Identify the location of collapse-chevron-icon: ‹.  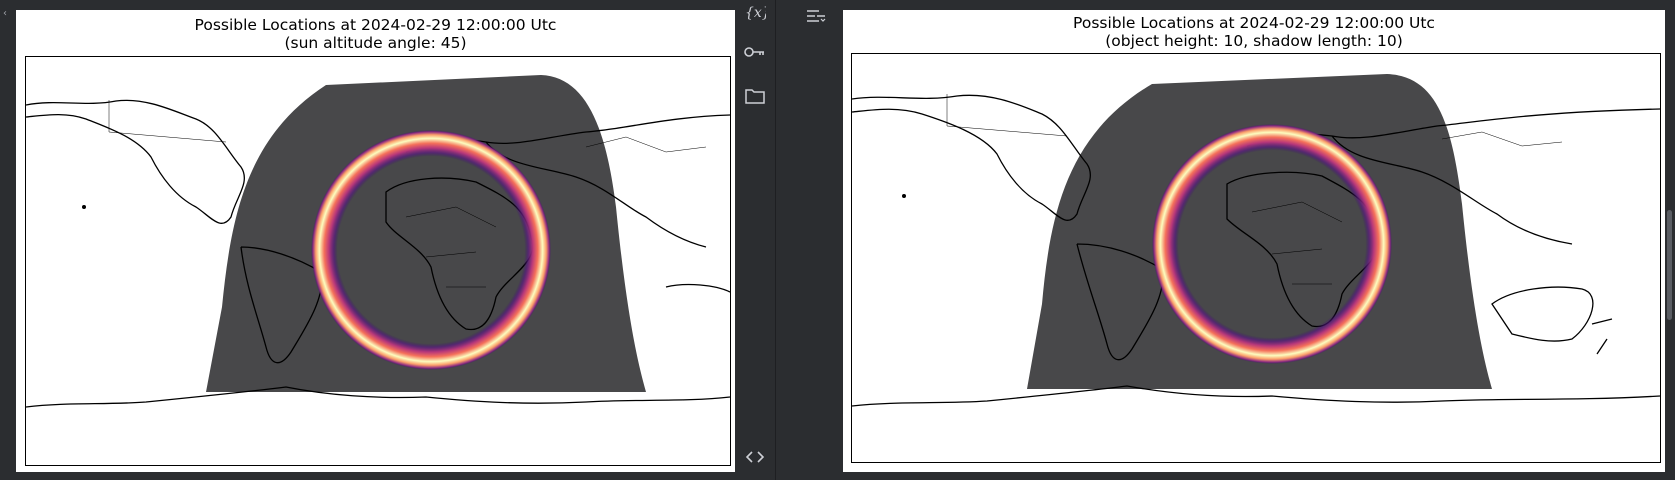
(5, 13).